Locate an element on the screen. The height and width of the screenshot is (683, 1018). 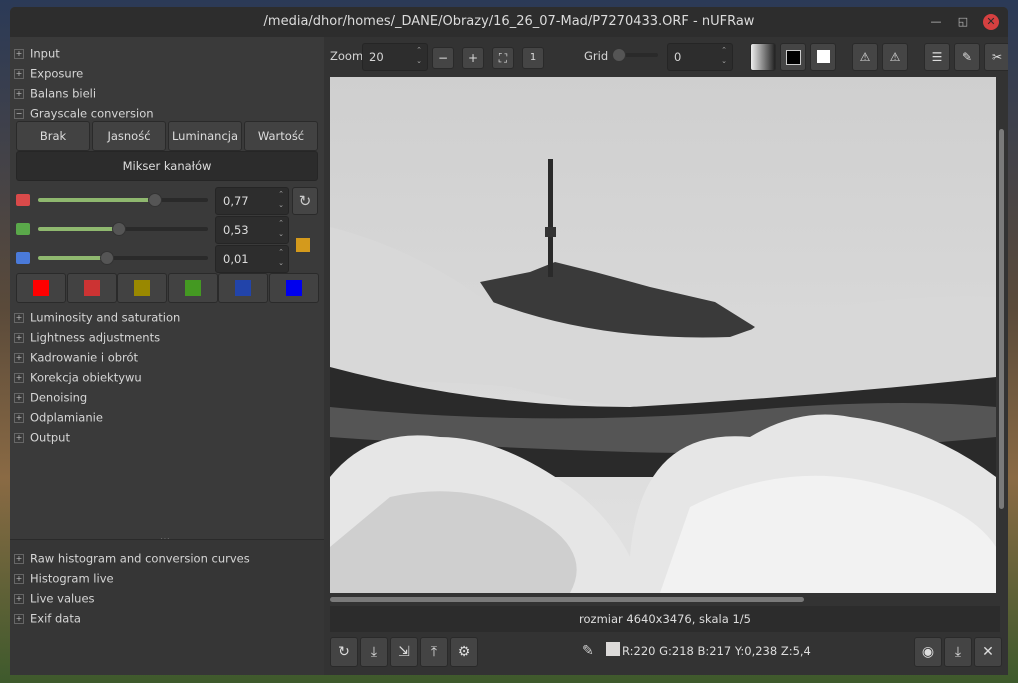
panel-exposure: + Exposure is located at coordinates (48, 73).